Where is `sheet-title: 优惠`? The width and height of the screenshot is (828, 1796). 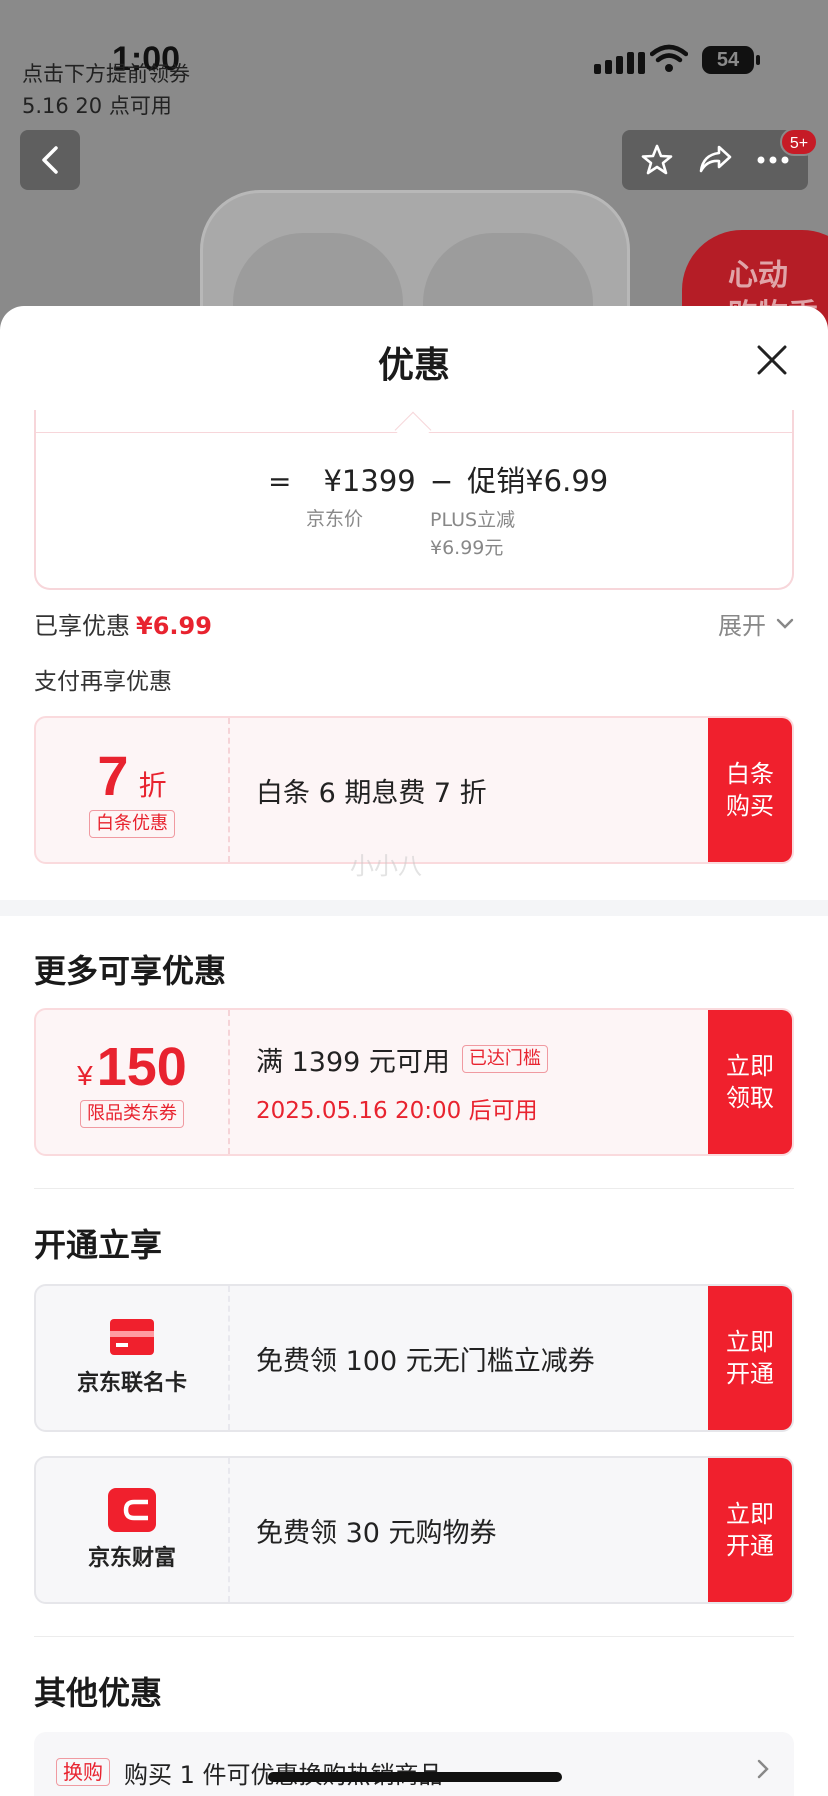 sheet-title: 优惠 is located at coordinates (413, 365).